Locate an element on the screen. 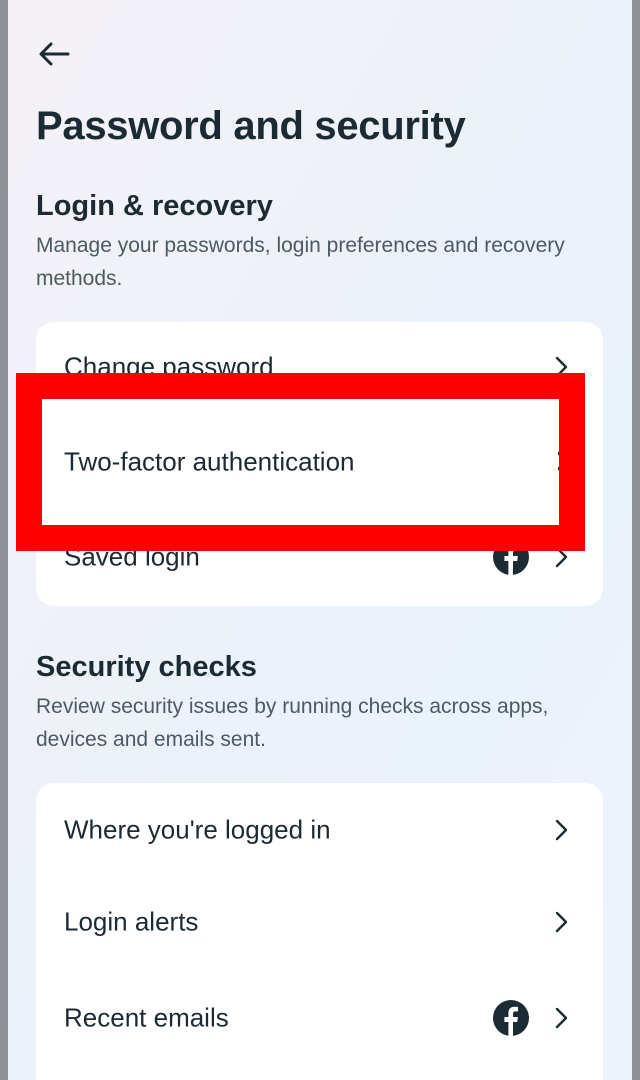  recent-emails-row: Recent emails is located at coordinates (319, 1018).